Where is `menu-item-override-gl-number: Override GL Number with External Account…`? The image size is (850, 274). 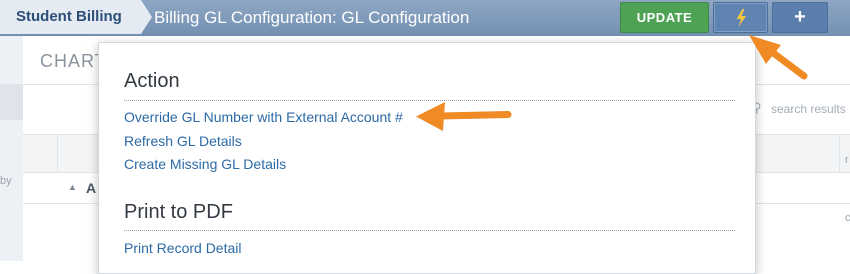 menu-item-override-gl-number: Override GL Number with External Account… is located at coordinates (263, 117).